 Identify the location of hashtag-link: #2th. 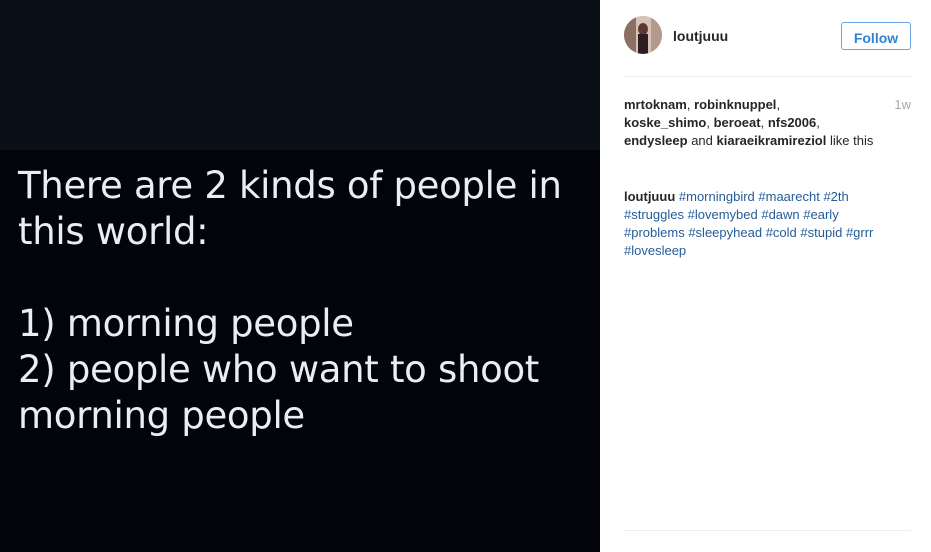
(835, 196).